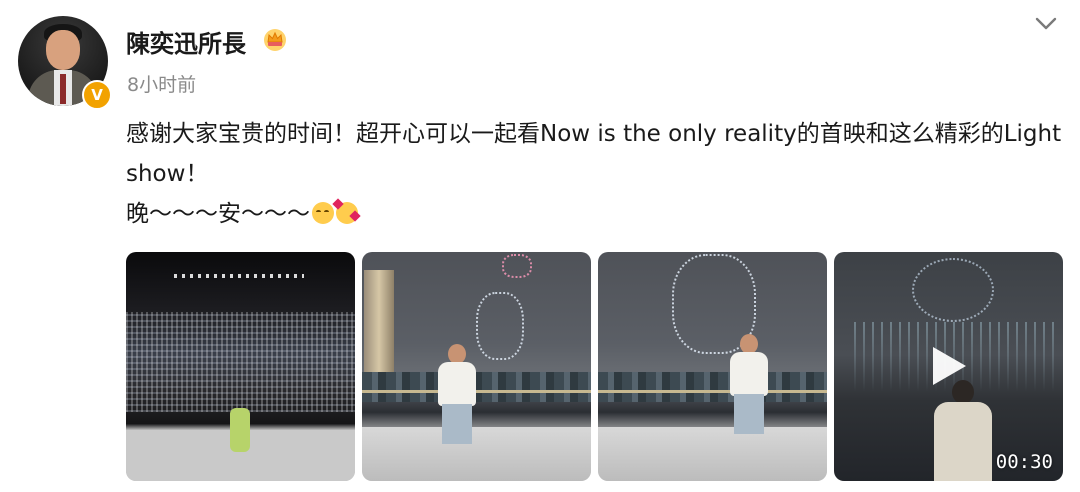  Describe the element at coordinates (323, 213) in the screenshot. I see `relieved-face-icon` at that location.